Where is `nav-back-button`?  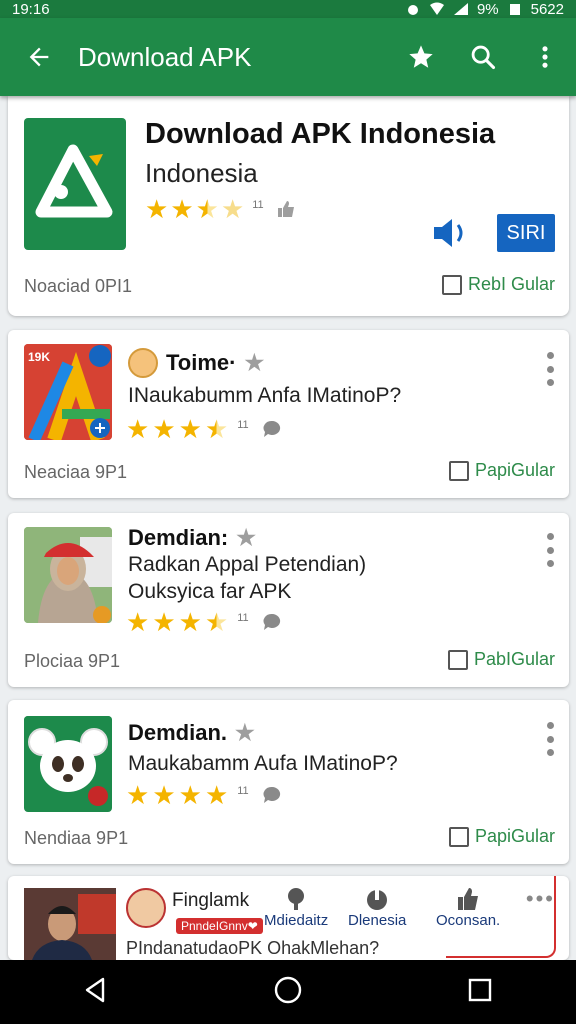
nav-back-button is located at coordinates (96, 992).